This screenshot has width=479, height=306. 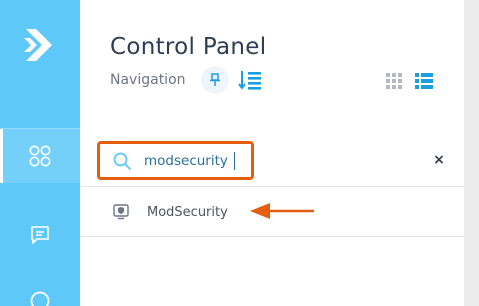 What do you see at coordinates (282, 211) in the screenshot?
I see `arrow-left-icon` at bounding box center [282, 211].